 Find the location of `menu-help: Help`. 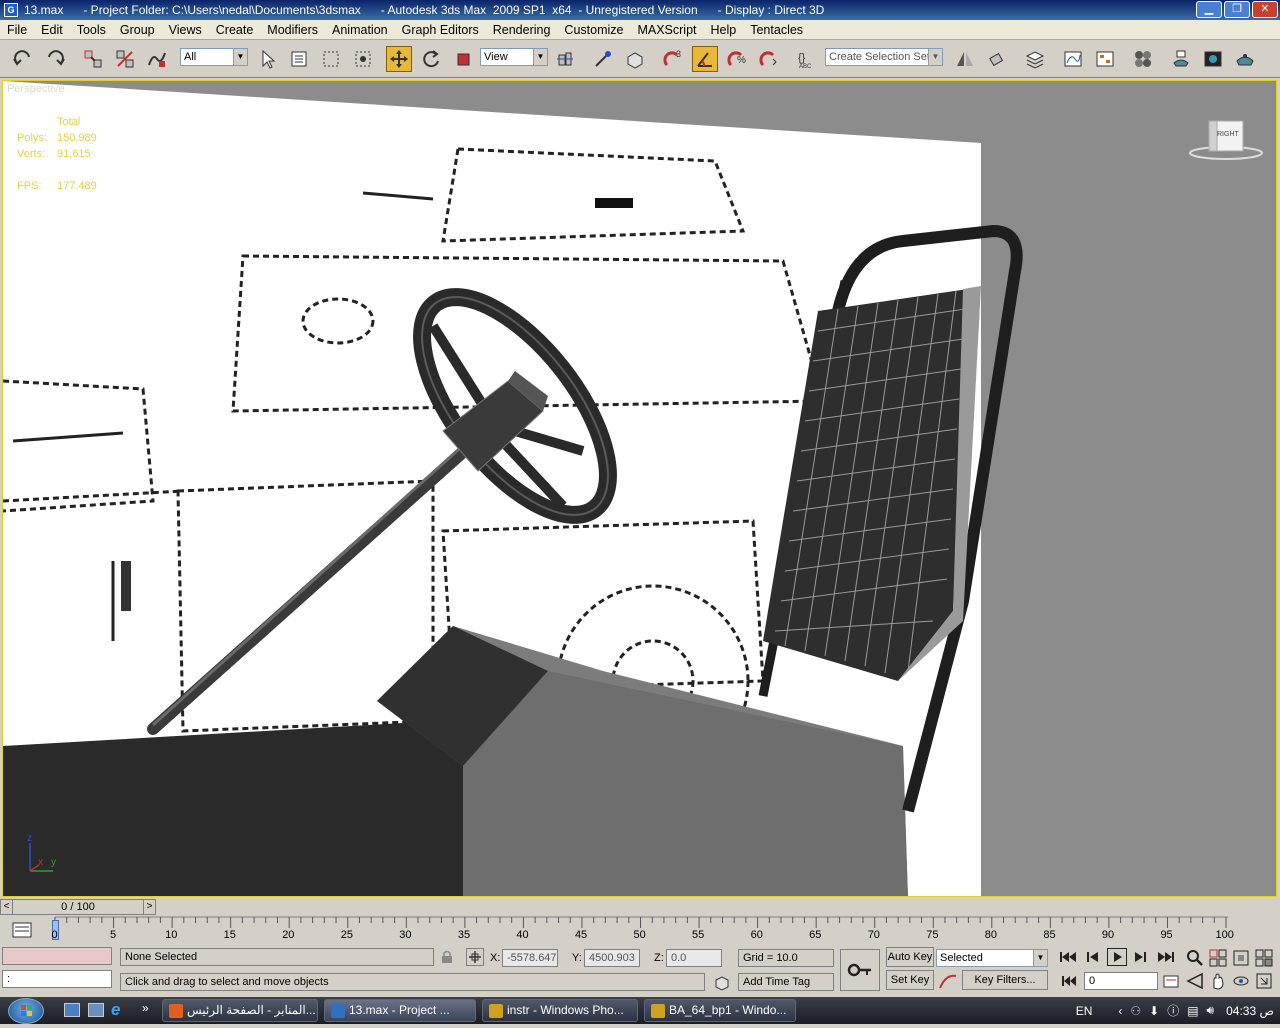

menu-help: Help is located at coordinates (724, 30).